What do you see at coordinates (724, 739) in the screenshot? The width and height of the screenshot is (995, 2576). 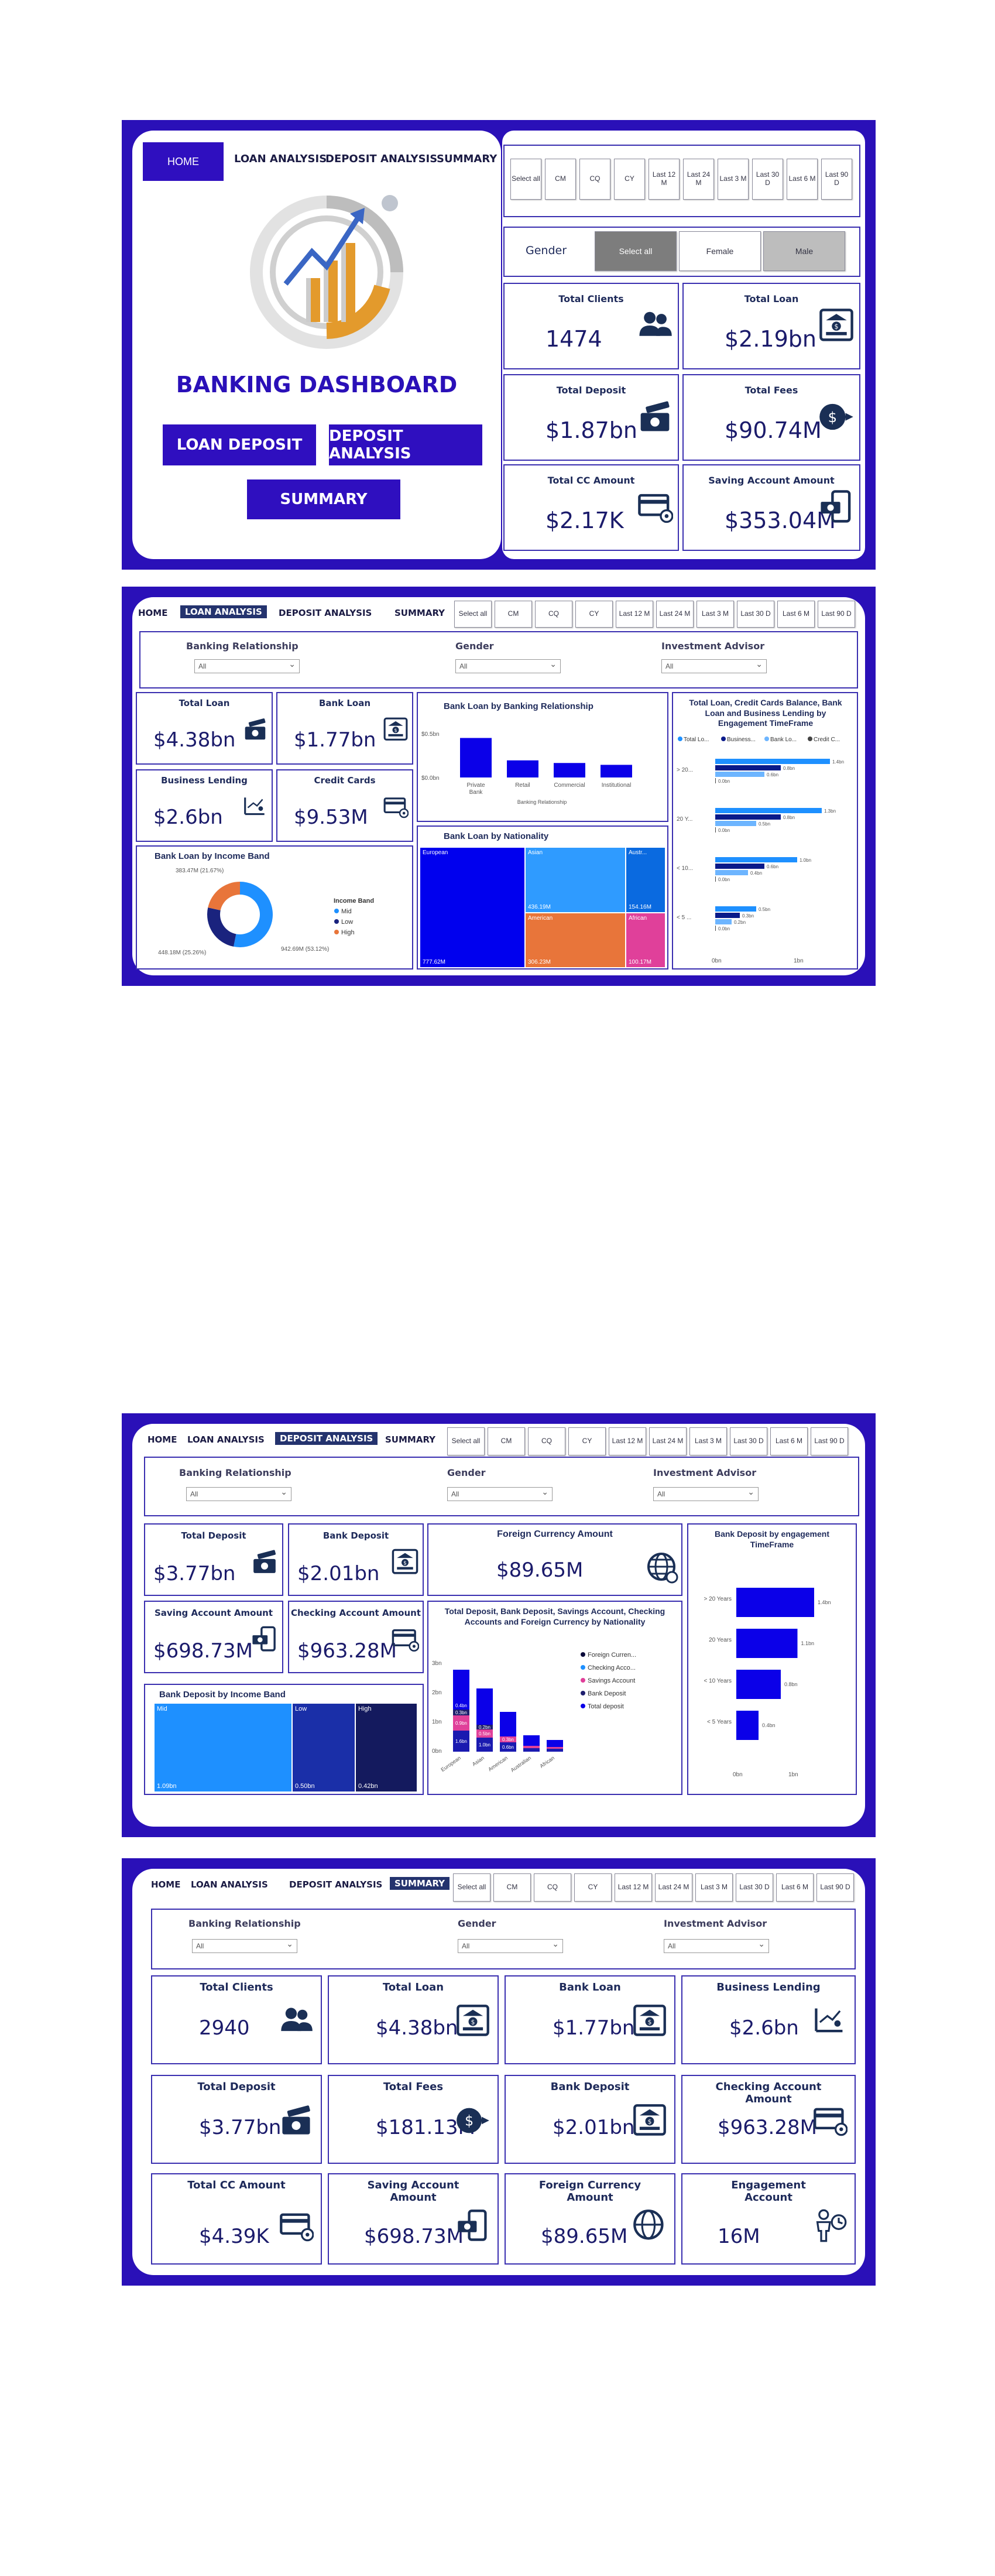 I see `legend-dot` at bounding box center [724, 739].